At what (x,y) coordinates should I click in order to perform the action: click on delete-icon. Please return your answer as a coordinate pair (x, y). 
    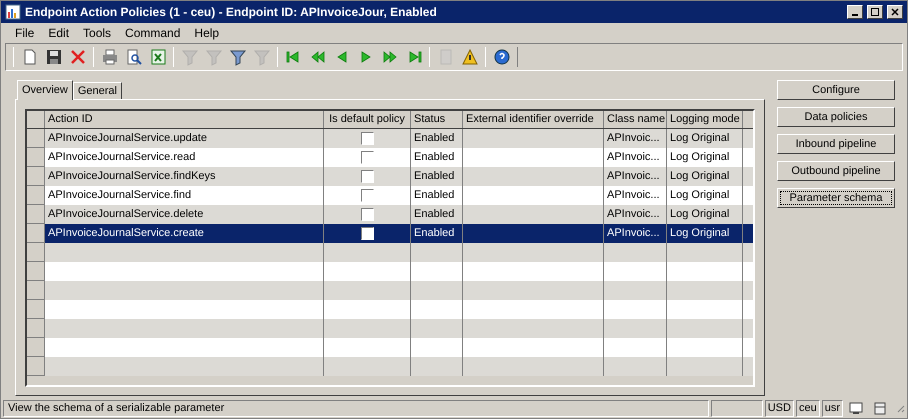
    Looking at the image, I should click on (77, 57).